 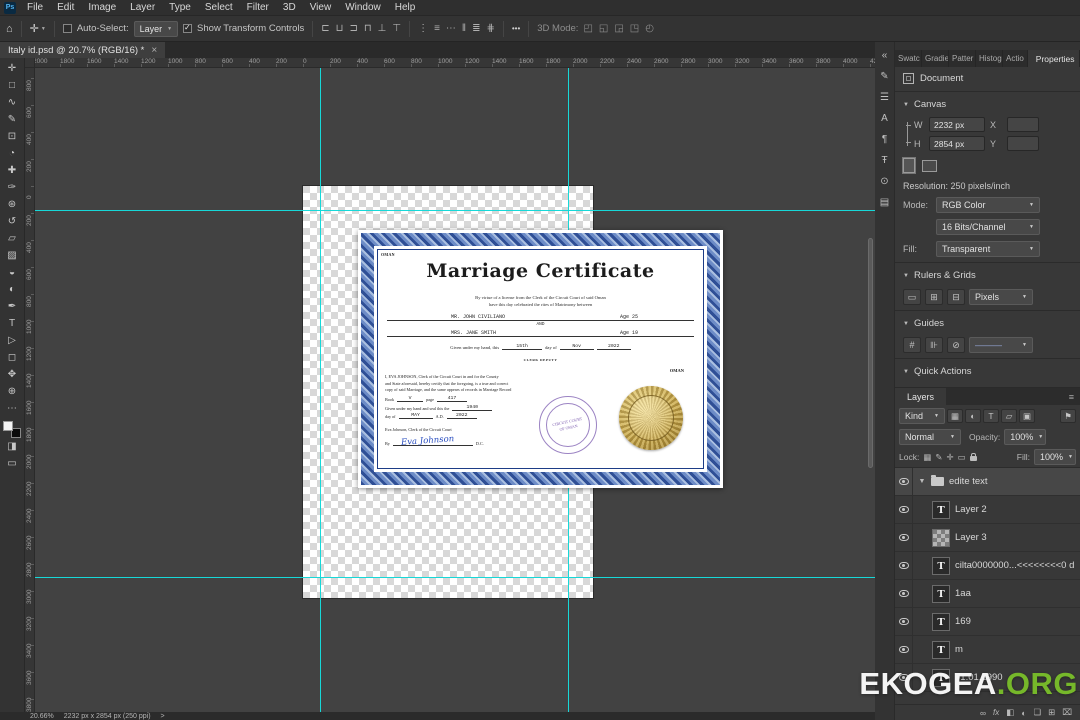 What do you see at coordinates (1015, 58) in the screenshot?
I see `tab-actio: Actio` at bounding box center [1015, 58].